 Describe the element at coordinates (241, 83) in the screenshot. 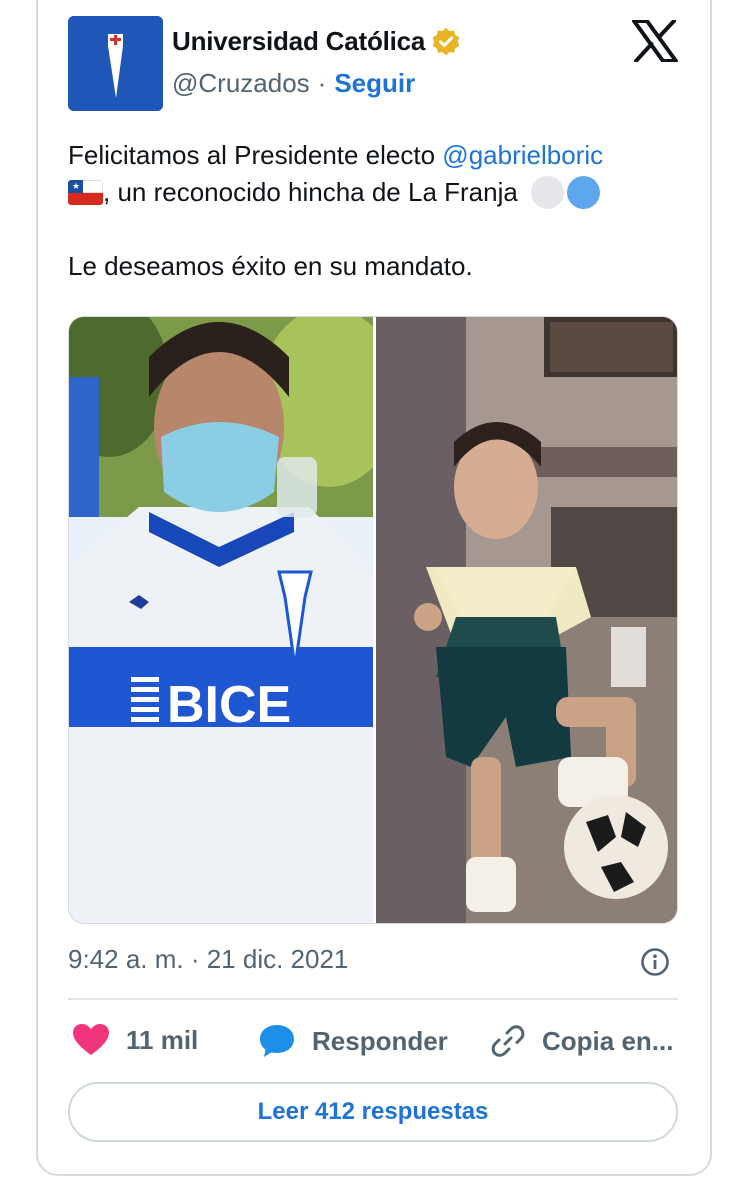

I see `account-handle: @Cruzados` at that location.